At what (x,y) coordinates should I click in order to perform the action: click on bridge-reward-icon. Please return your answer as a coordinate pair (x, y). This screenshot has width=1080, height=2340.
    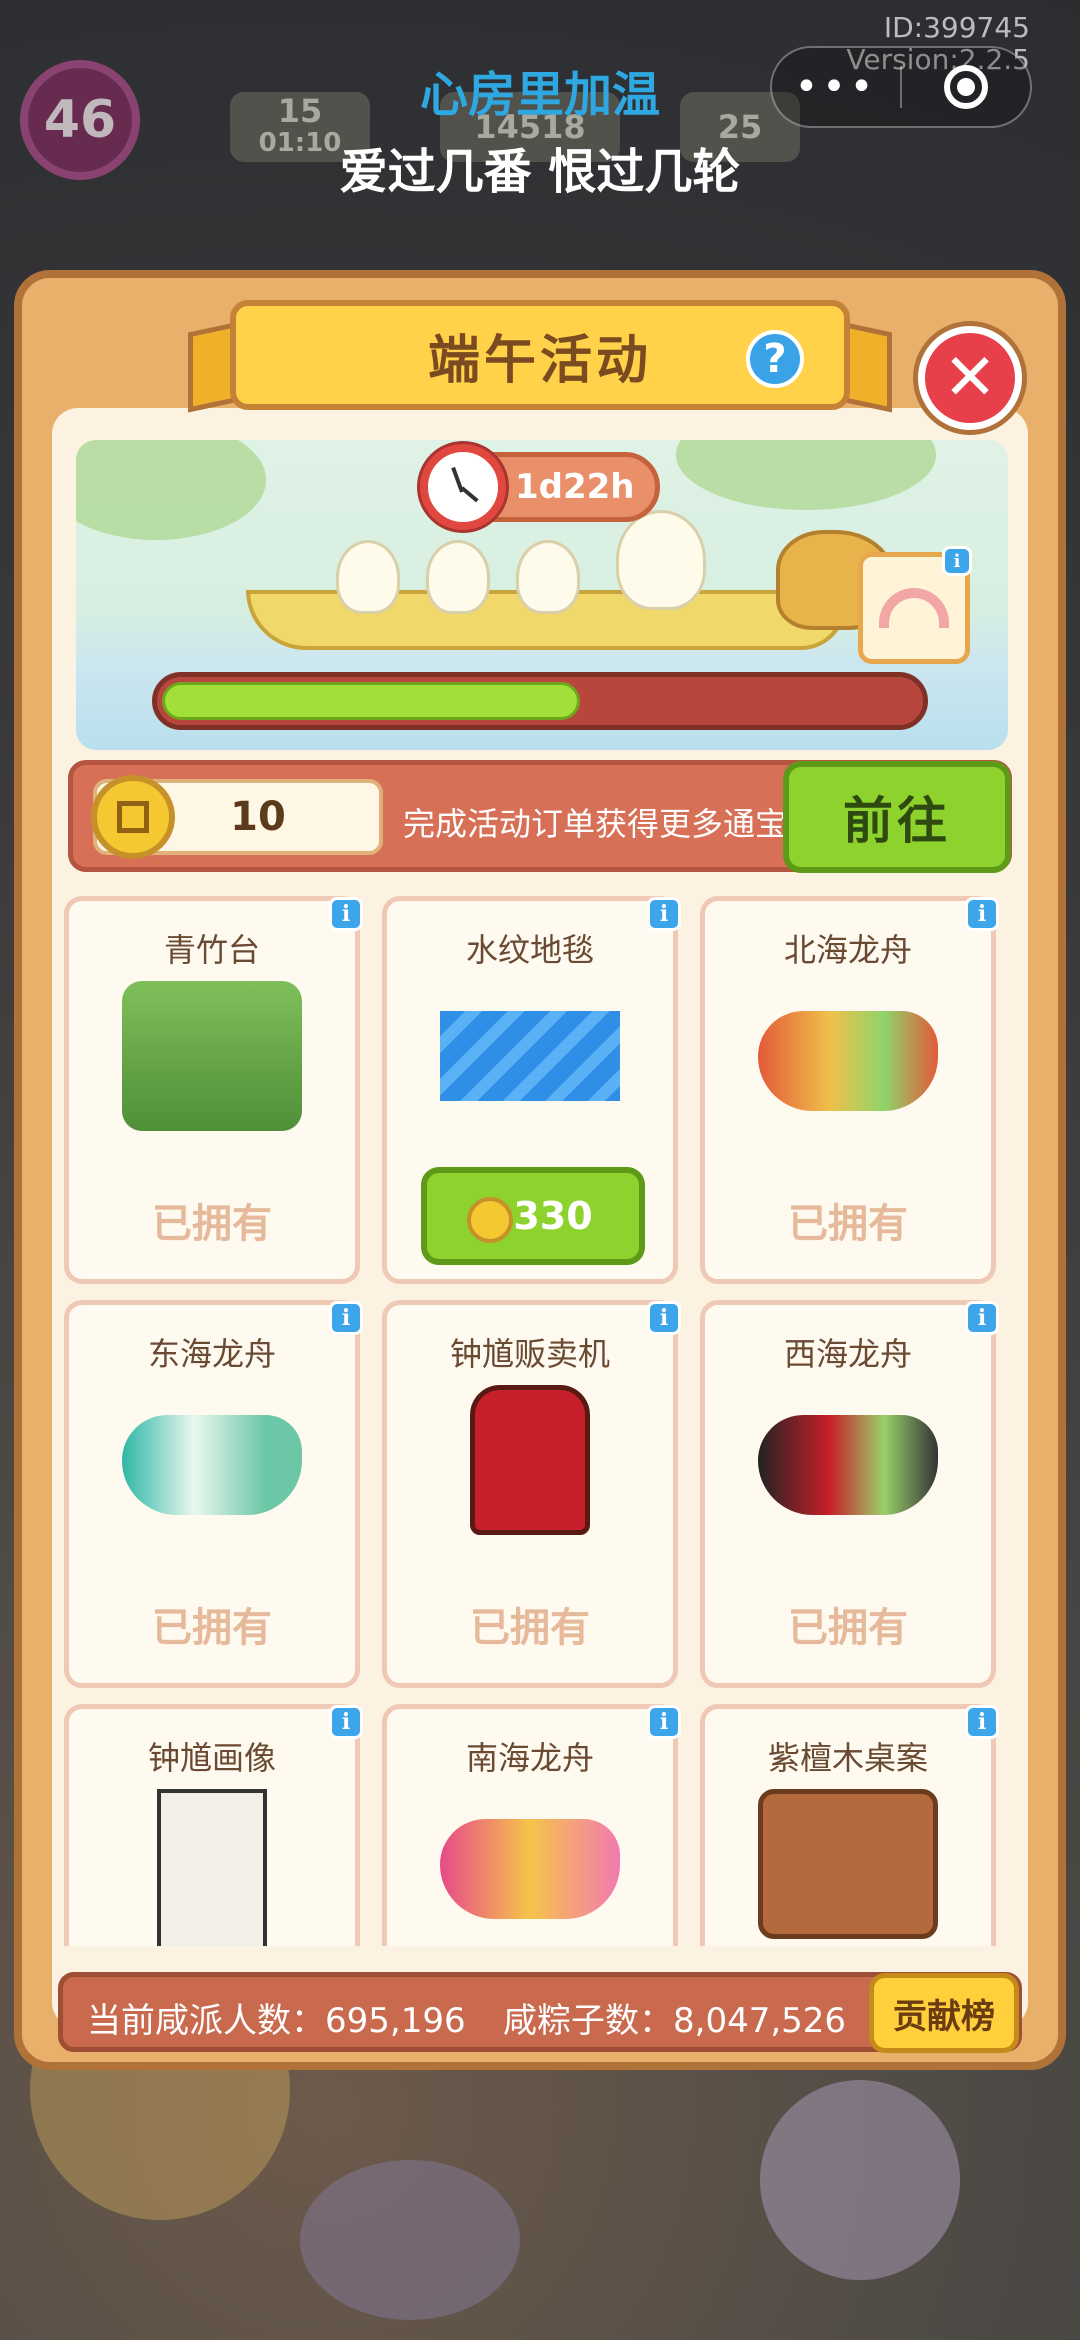
    Looking at the image, I should click on (914, 608).